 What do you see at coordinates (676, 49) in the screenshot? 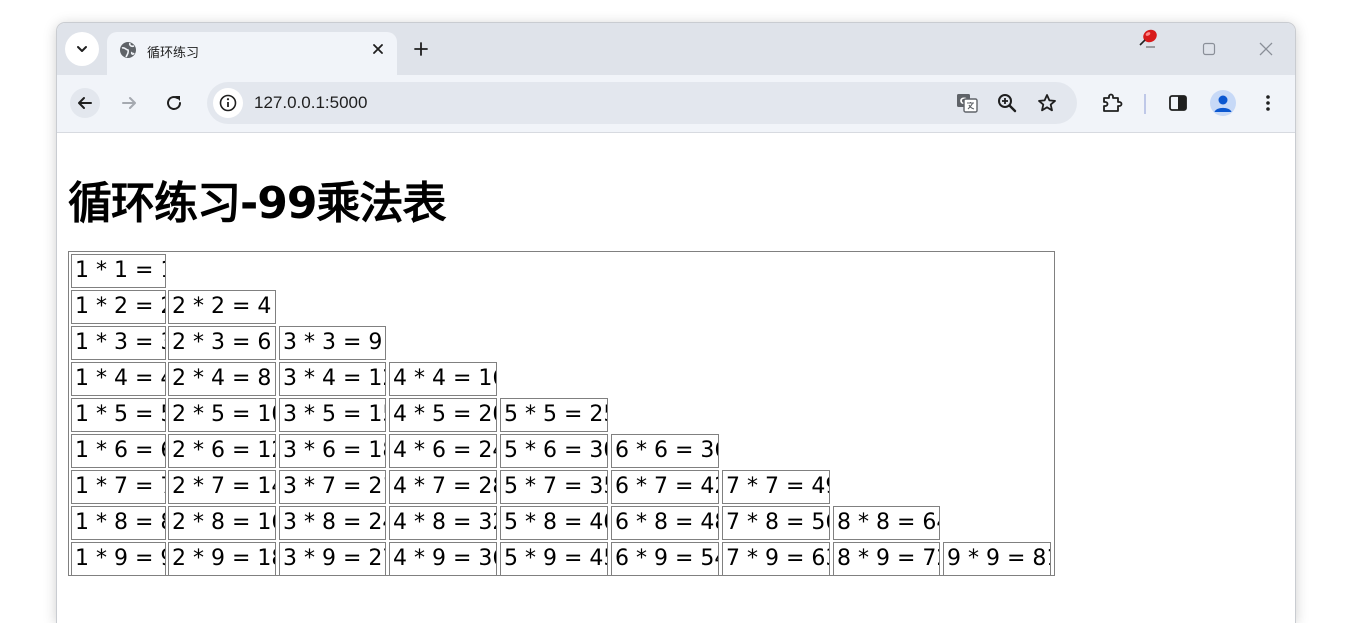
I see `tab-strip: 循环练习` at bounding box center [676, 49].